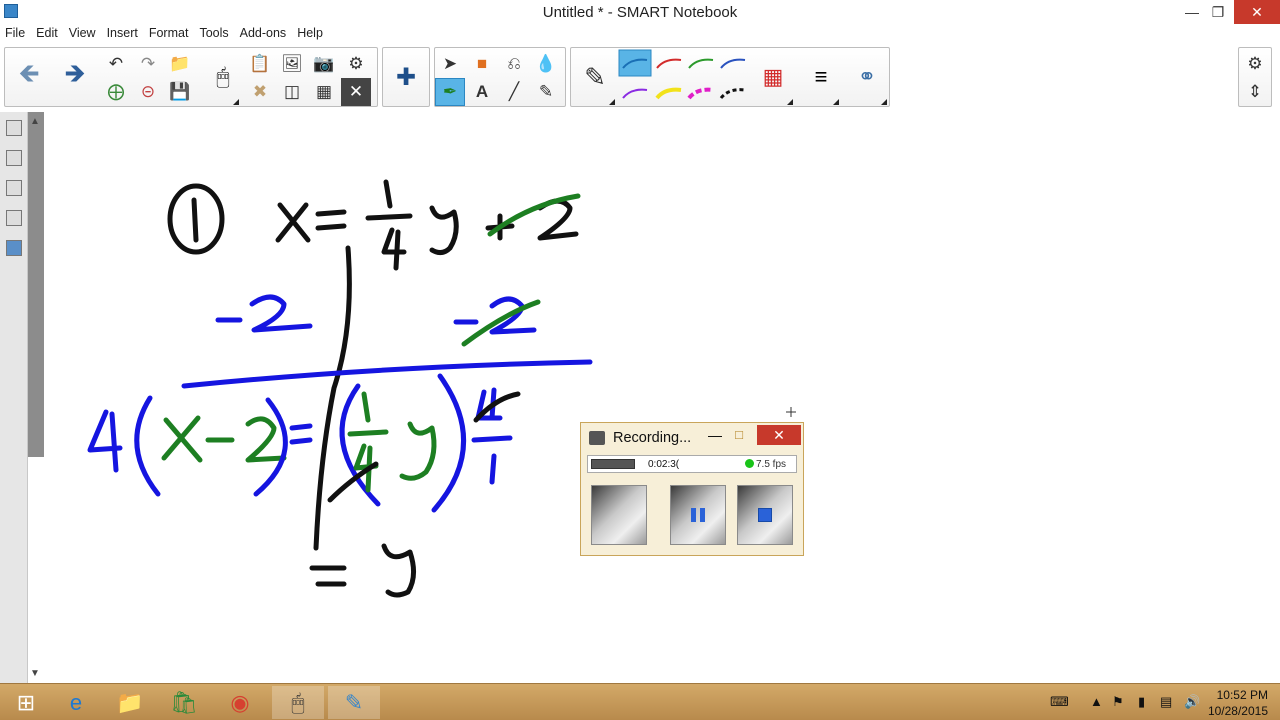 This screenshot has width=1280, height=720. I want to click on record-button, so click(619, 515).